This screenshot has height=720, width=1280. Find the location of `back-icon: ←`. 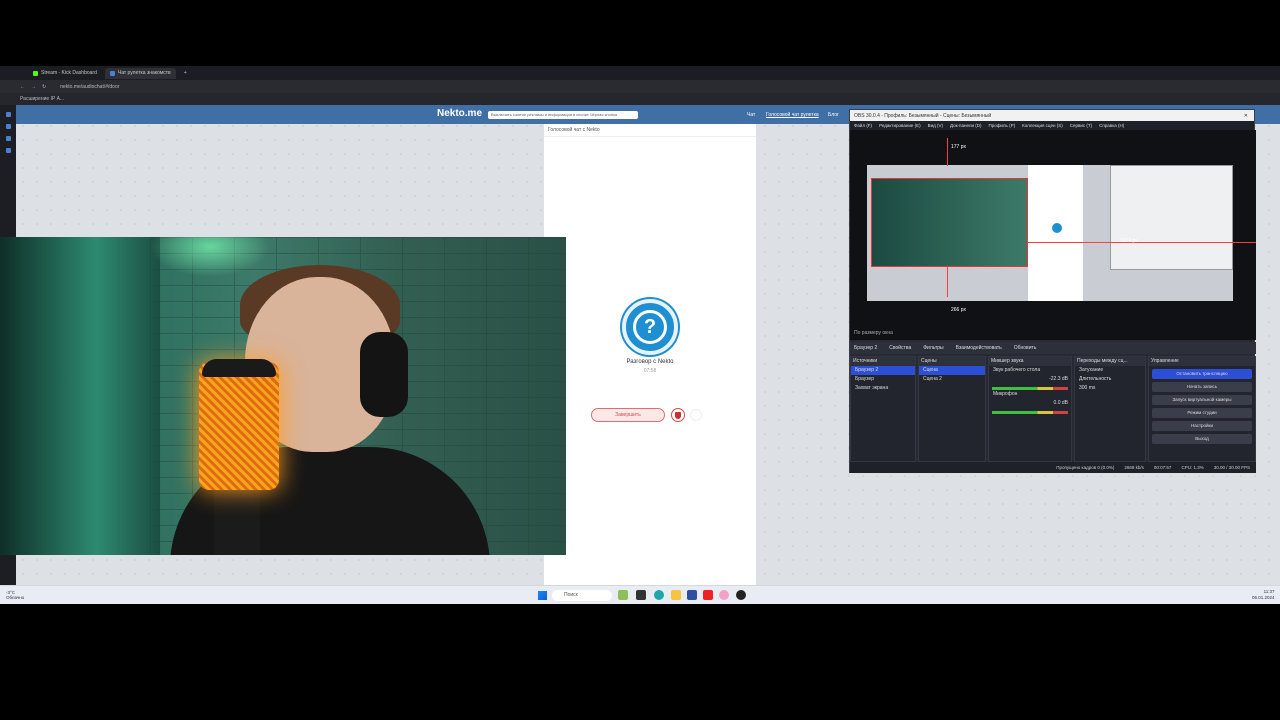

back-icon: ← is located at coordinates (22, 87).